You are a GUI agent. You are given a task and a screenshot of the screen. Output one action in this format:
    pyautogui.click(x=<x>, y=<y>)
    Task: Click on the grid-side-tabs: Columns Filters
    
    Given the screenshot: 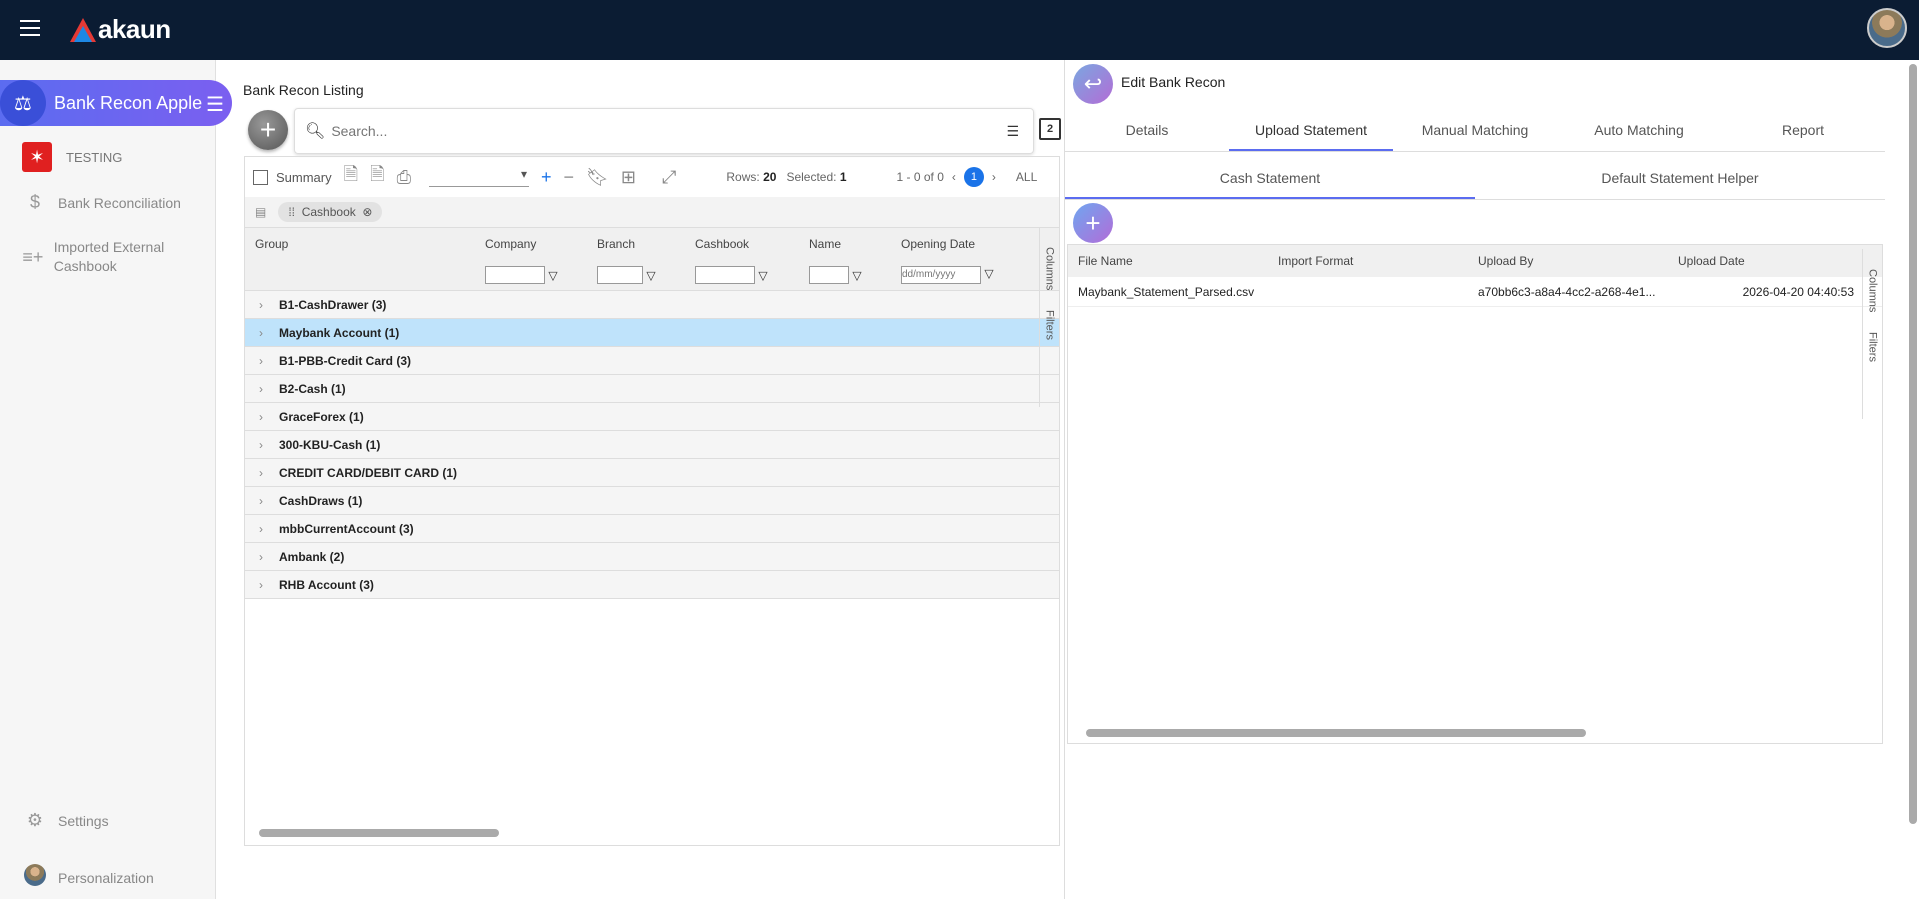 What is the action you would take?
    pyautogui.click(x=1049, y=317)
    